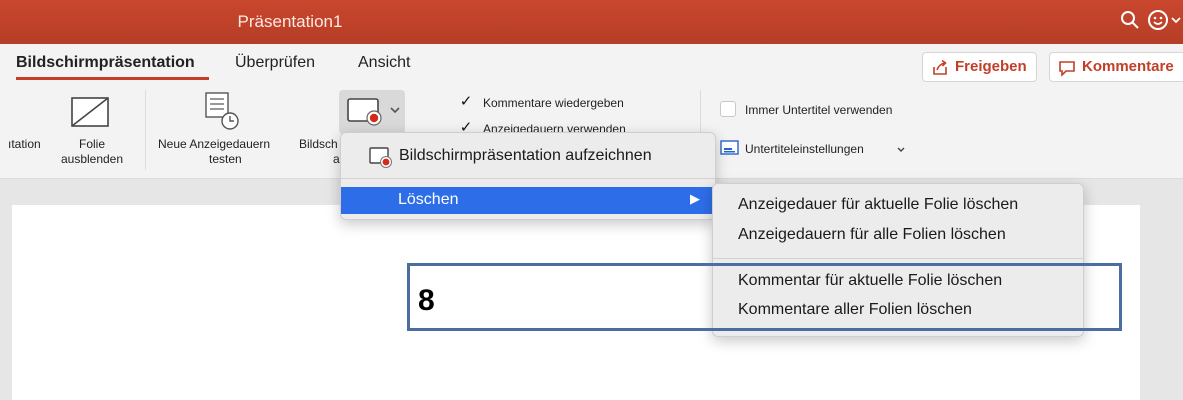 Image resolution: width=1183 pixels, height=400 pixels. Describe the element at coordinates (318, 144) in the screenshot. I see `record-partial-line1: Bildsch` at that location.